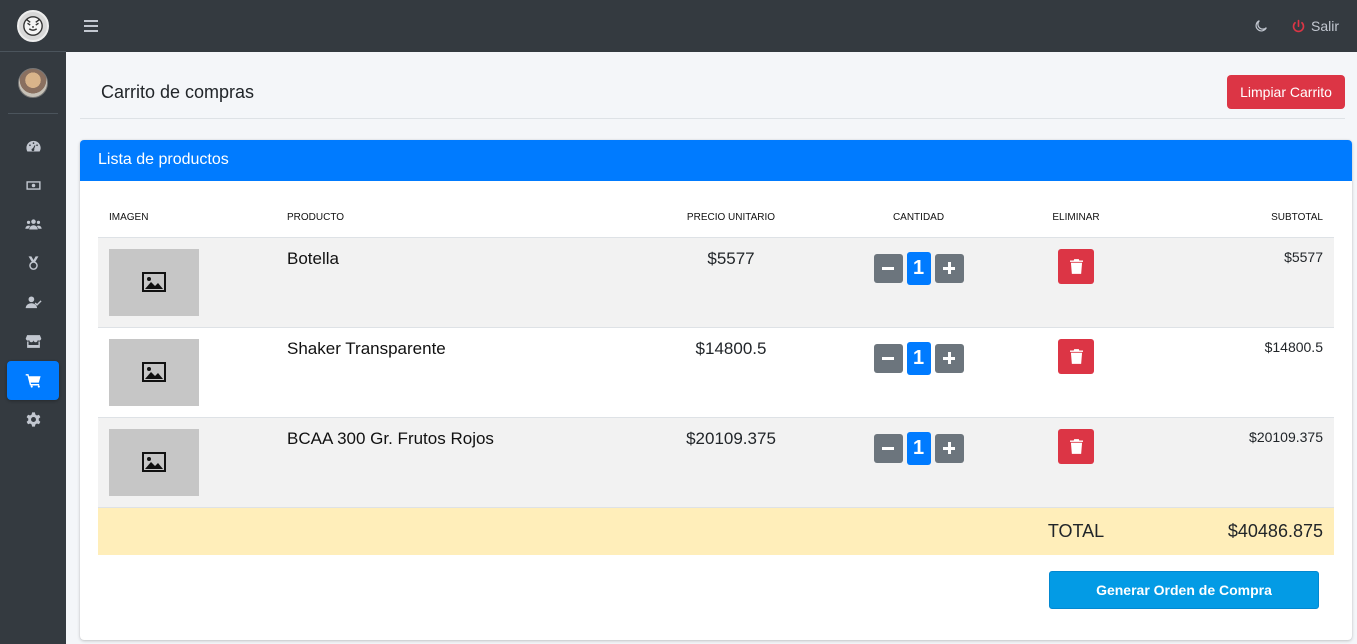 This screenshot has width=1357, height=644. Describe the element at coordinates (711, 26) in the screenshot. I see `top-navbar: Salir` at that location.